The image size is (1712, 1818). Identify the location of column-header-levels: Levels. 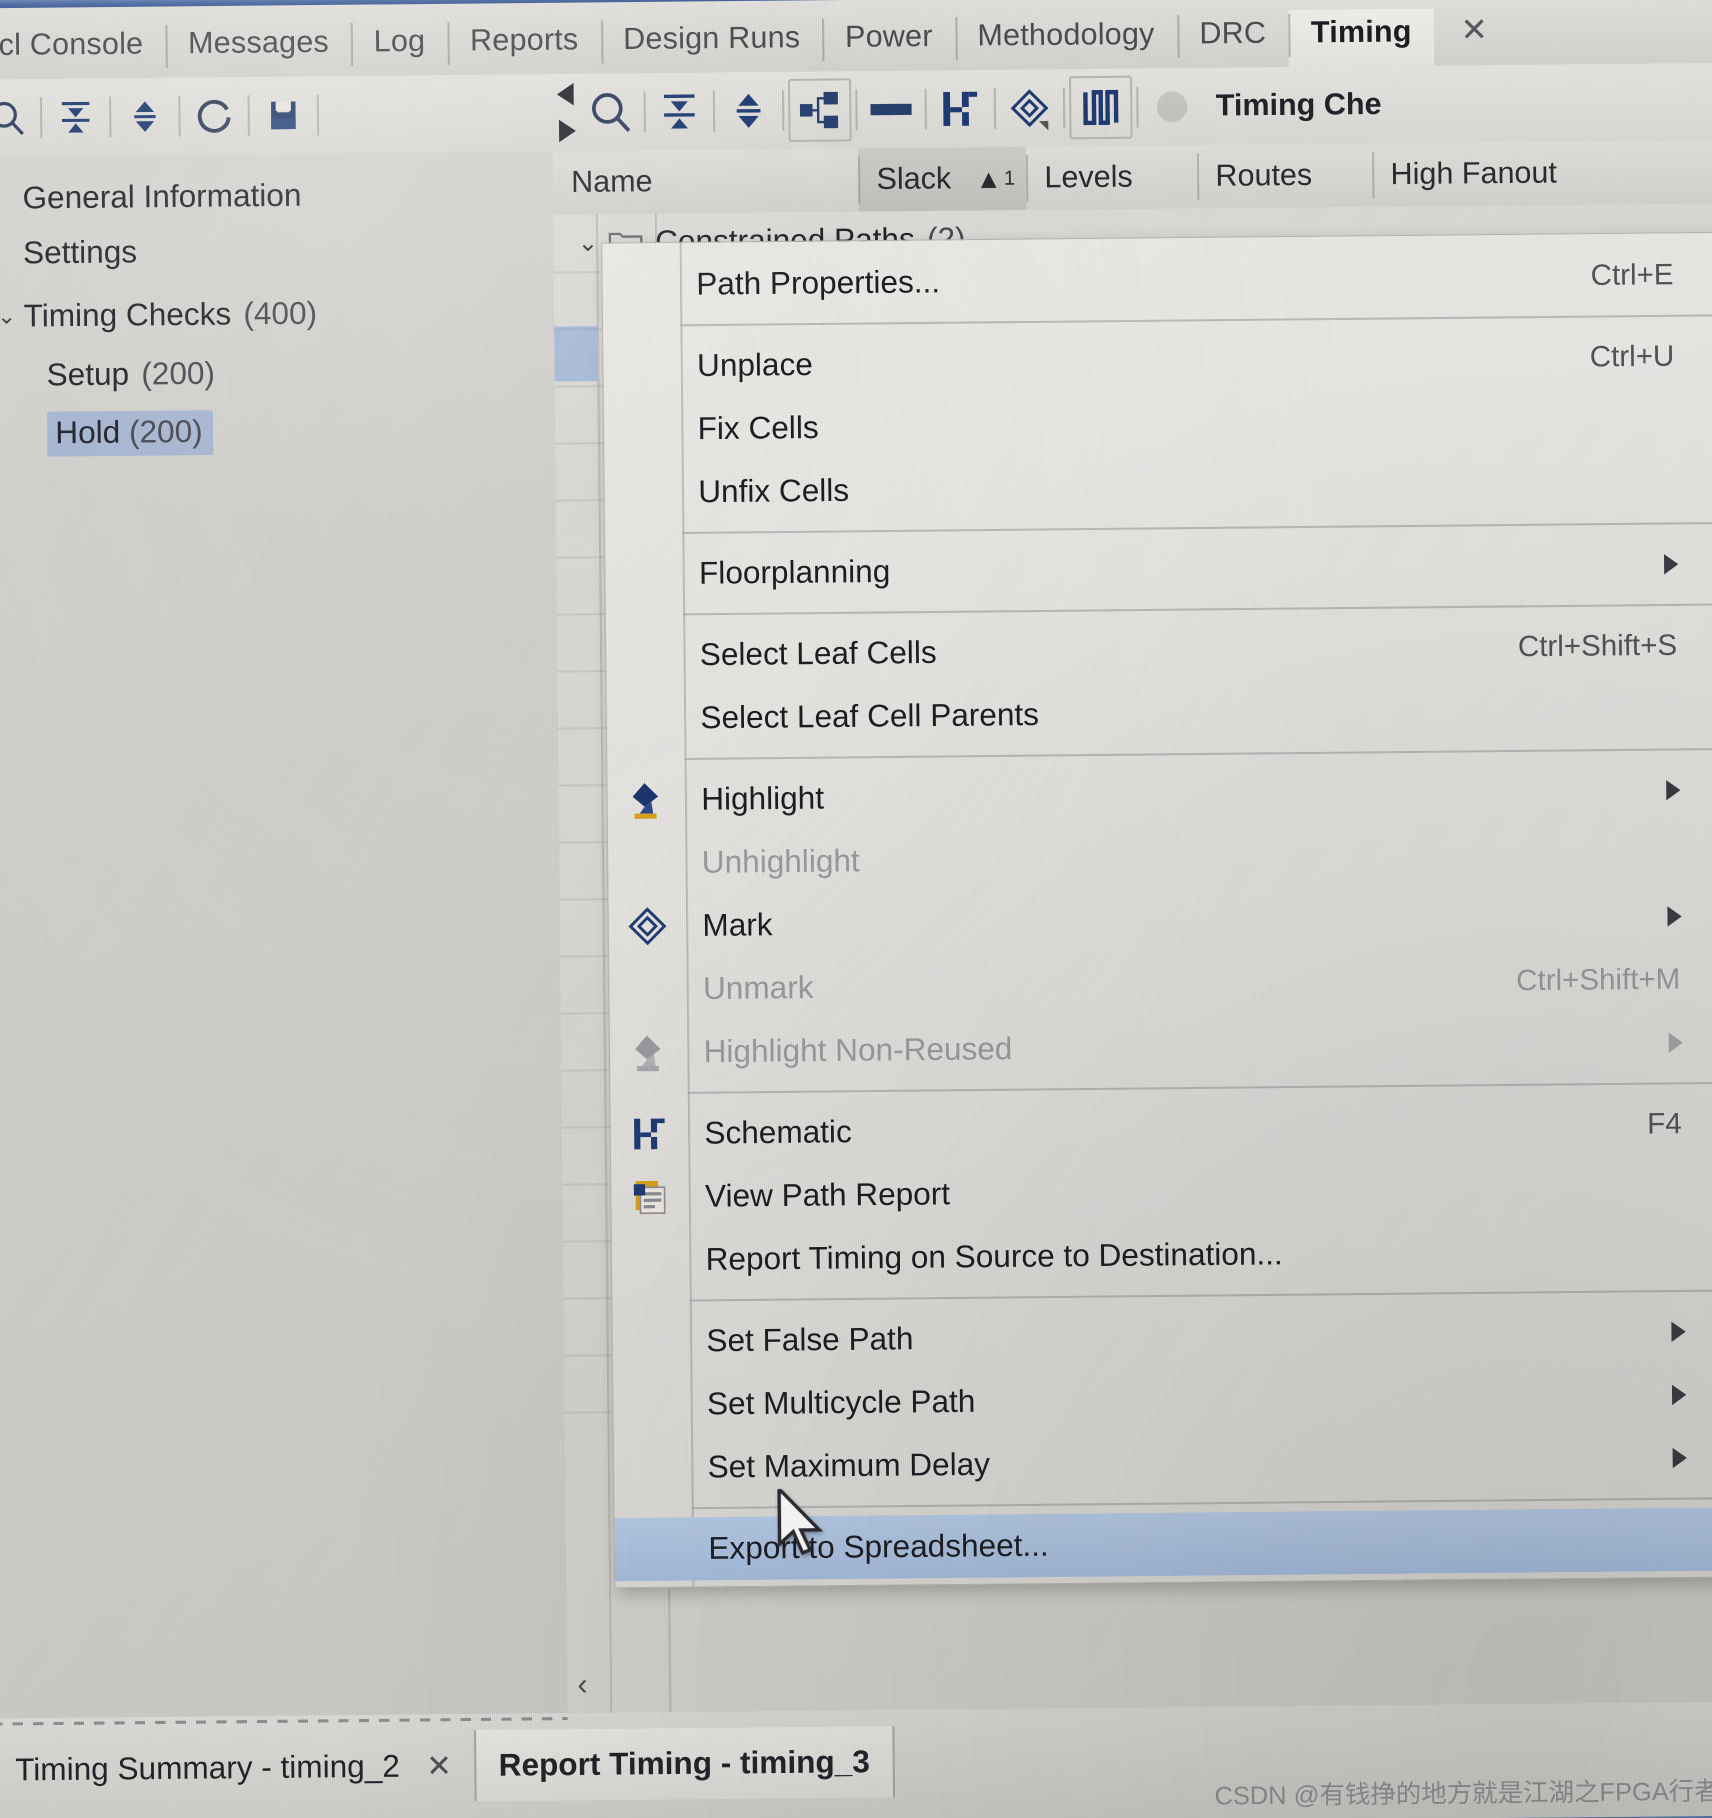
(1112, 177).